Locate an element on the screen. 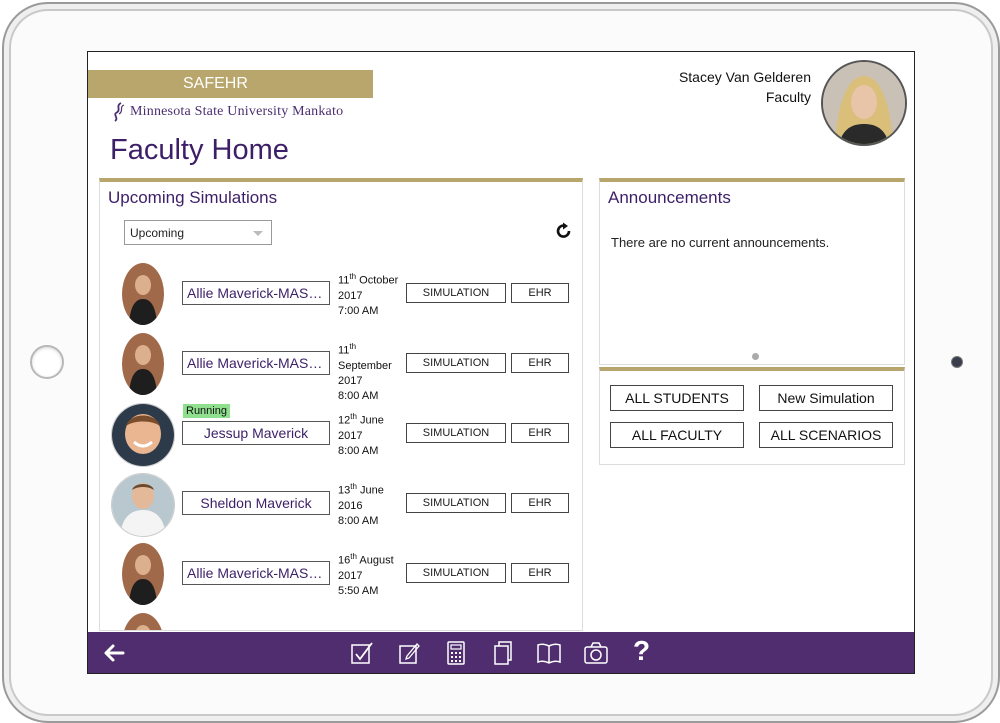 The image size is (1000, 723). help-icon: ? is located at coordinates (641, 651).